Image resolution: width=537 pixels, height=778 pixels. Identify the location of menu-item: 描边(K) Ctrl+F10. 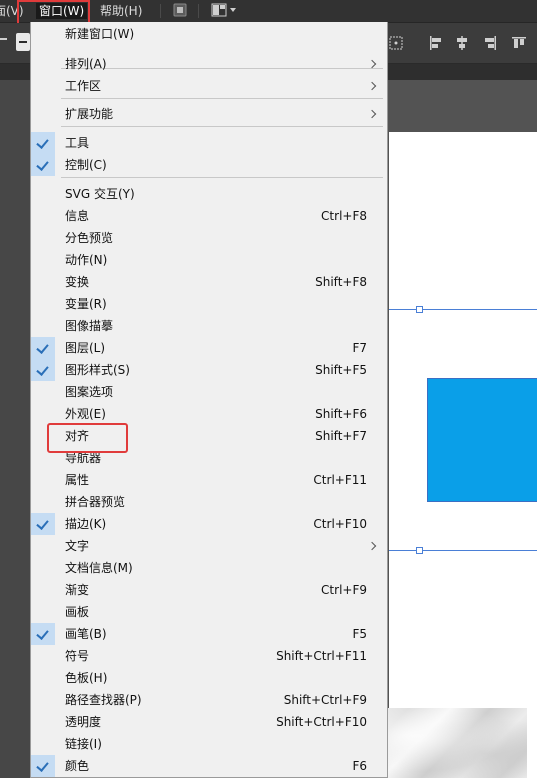
(209, 524).